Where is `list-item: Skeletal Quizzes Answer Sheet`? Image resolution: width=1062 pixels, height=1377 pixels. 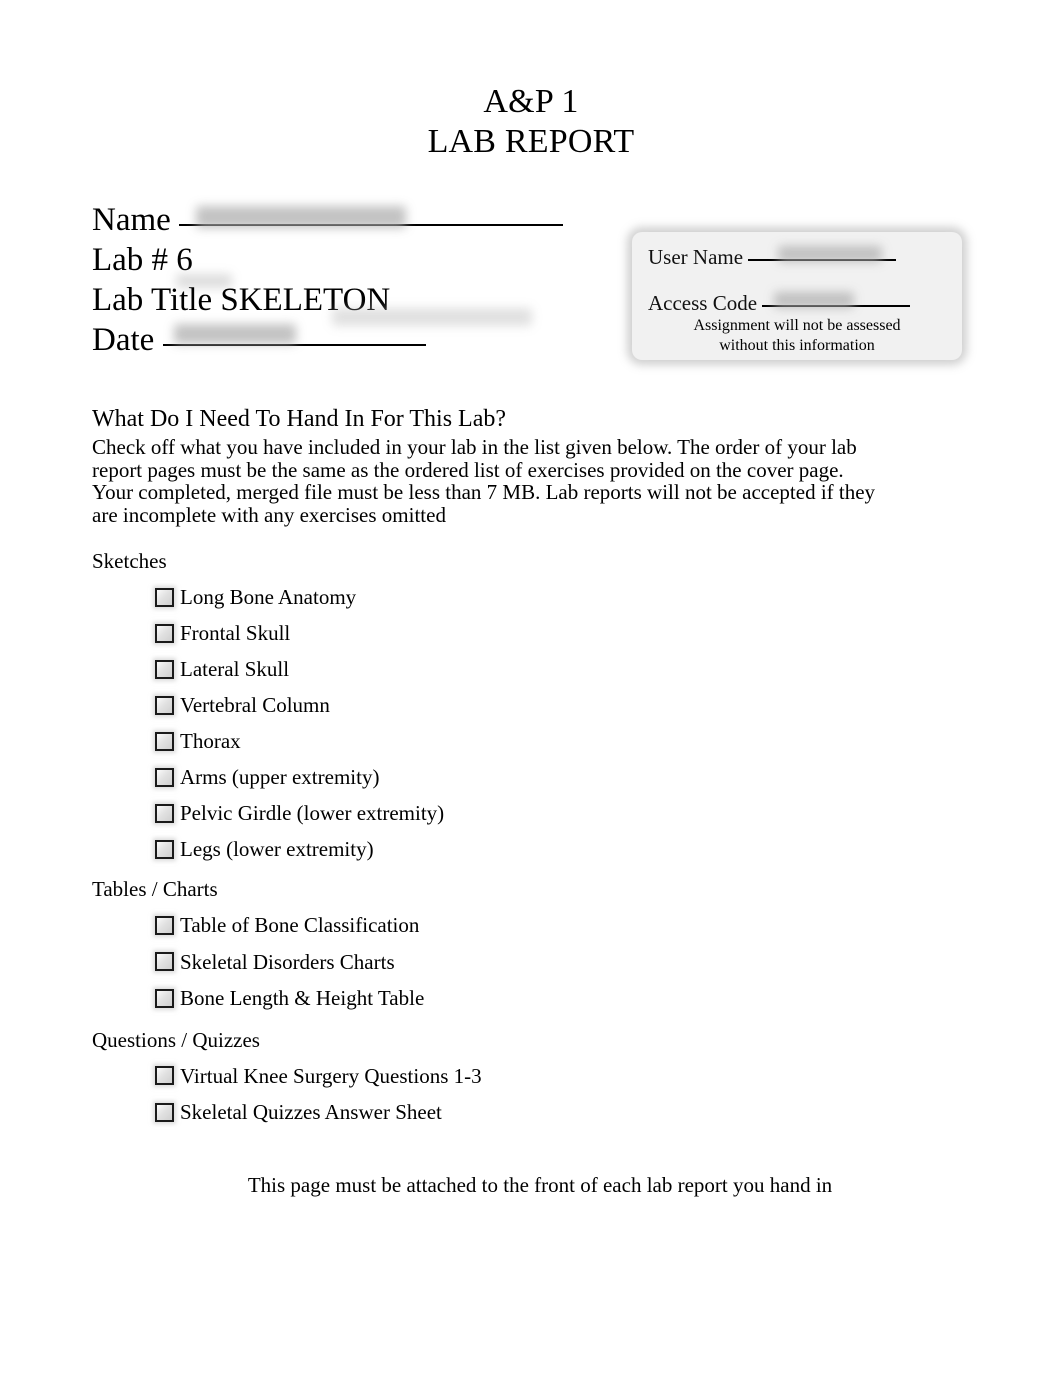
list-item: Skeletal Quizzes Answer Sheet is located at coordinates (442, 1112).